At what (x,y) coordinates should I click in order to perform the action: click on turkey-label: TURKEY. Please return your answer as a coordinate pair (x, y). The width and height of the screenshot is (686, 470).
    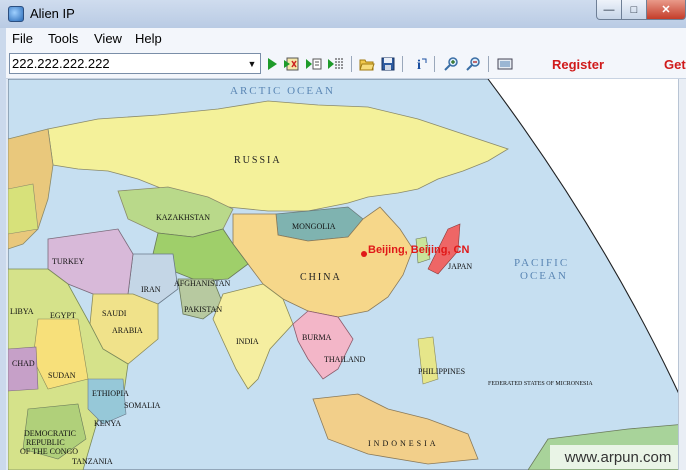
    Looking at the image, I should click on (68, 261).